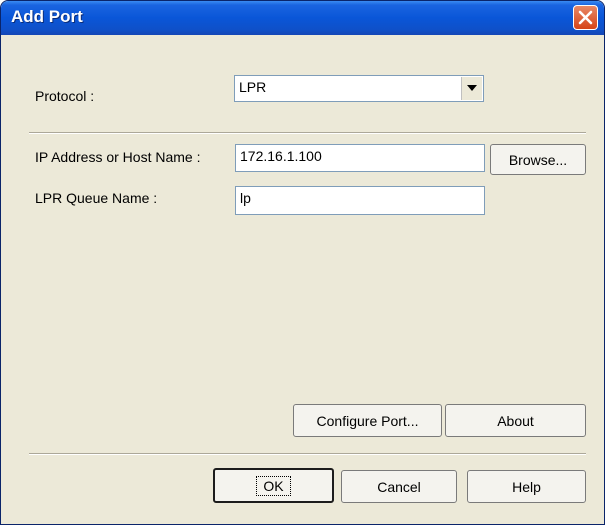 Image resolution: width=605 pixels, height=525 pixels. What do you see at coordinates (307, 133) in the screenshot?
I see `separator-top` at bounding box center [307, 133].